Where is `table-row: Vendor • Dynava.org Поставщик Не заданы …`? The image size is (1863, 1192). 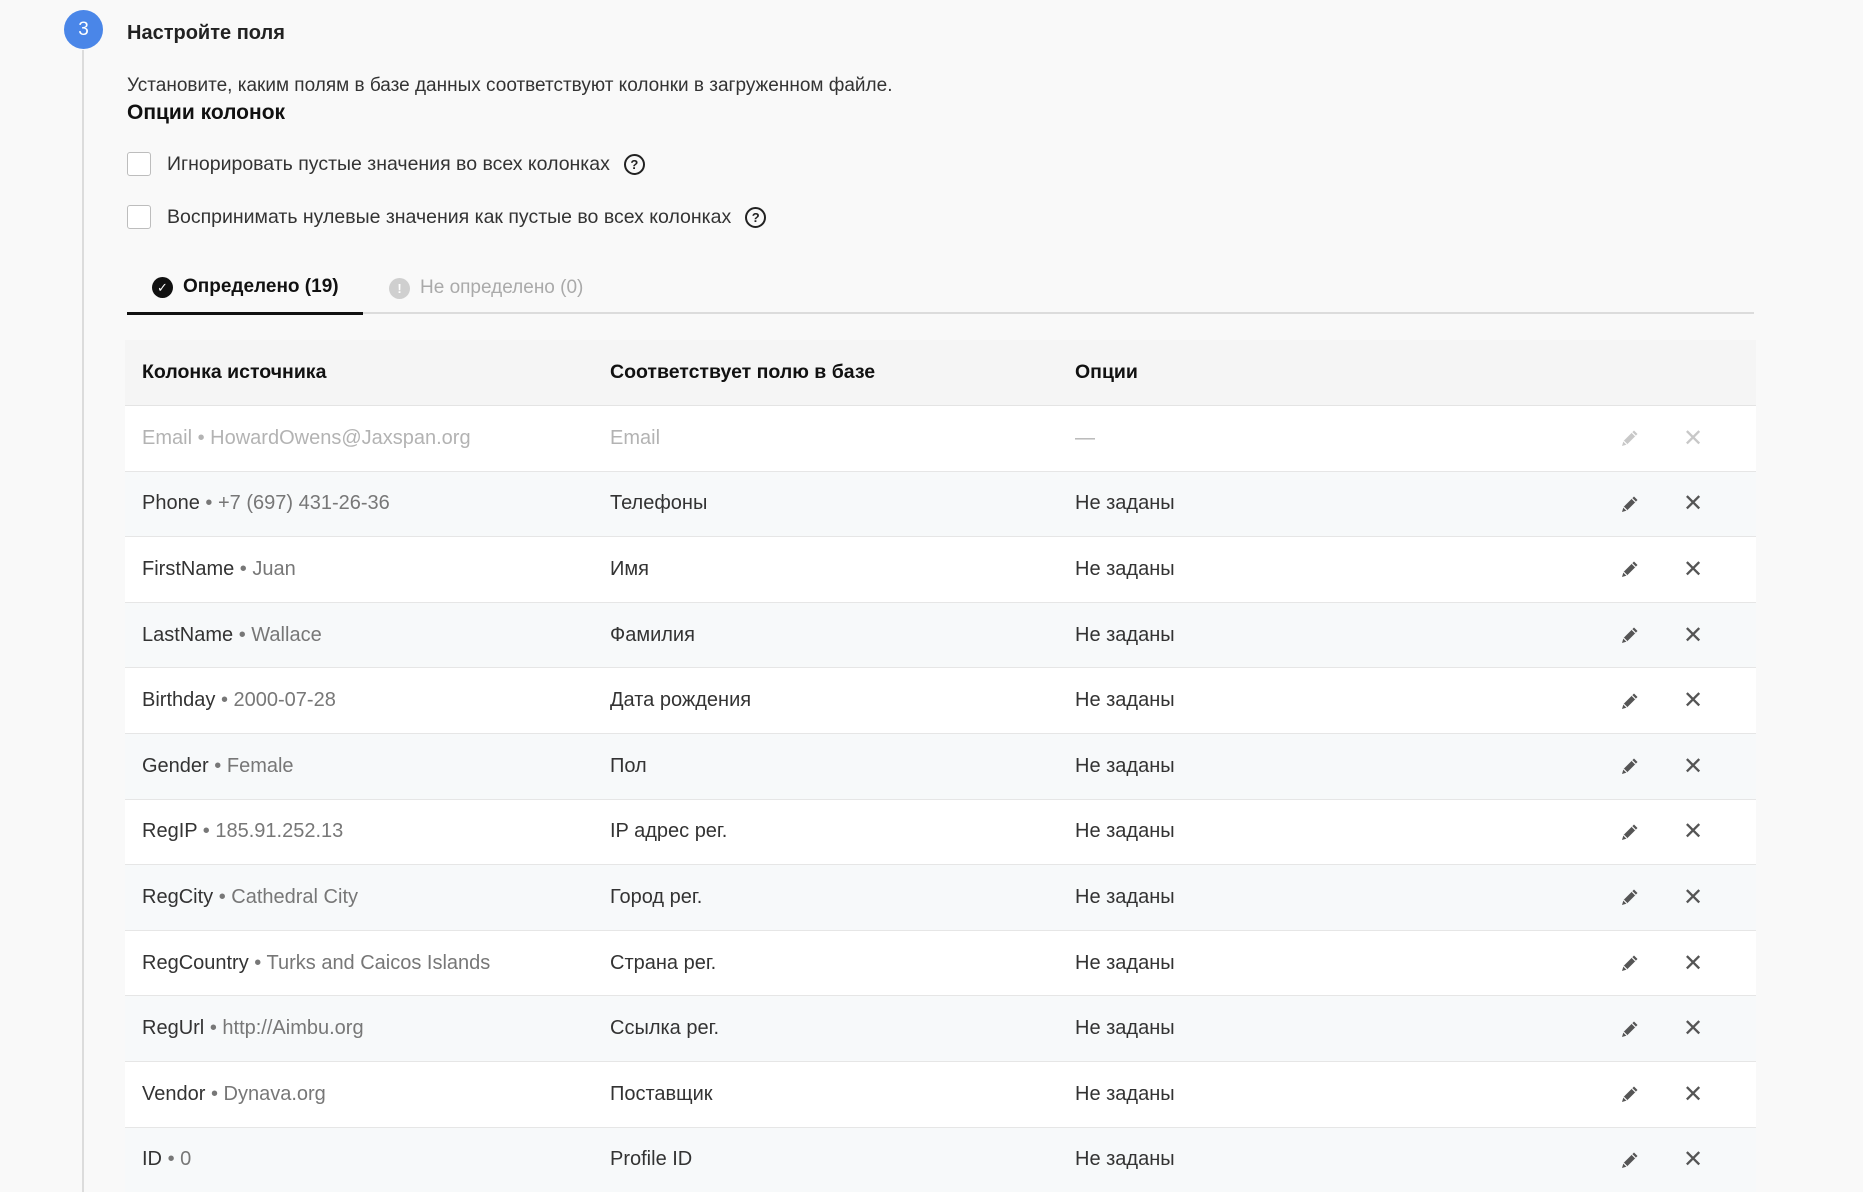
table-row: Vendor • Dynava.org Поставщик Не заданы … is located at coordinates (940, 1094).